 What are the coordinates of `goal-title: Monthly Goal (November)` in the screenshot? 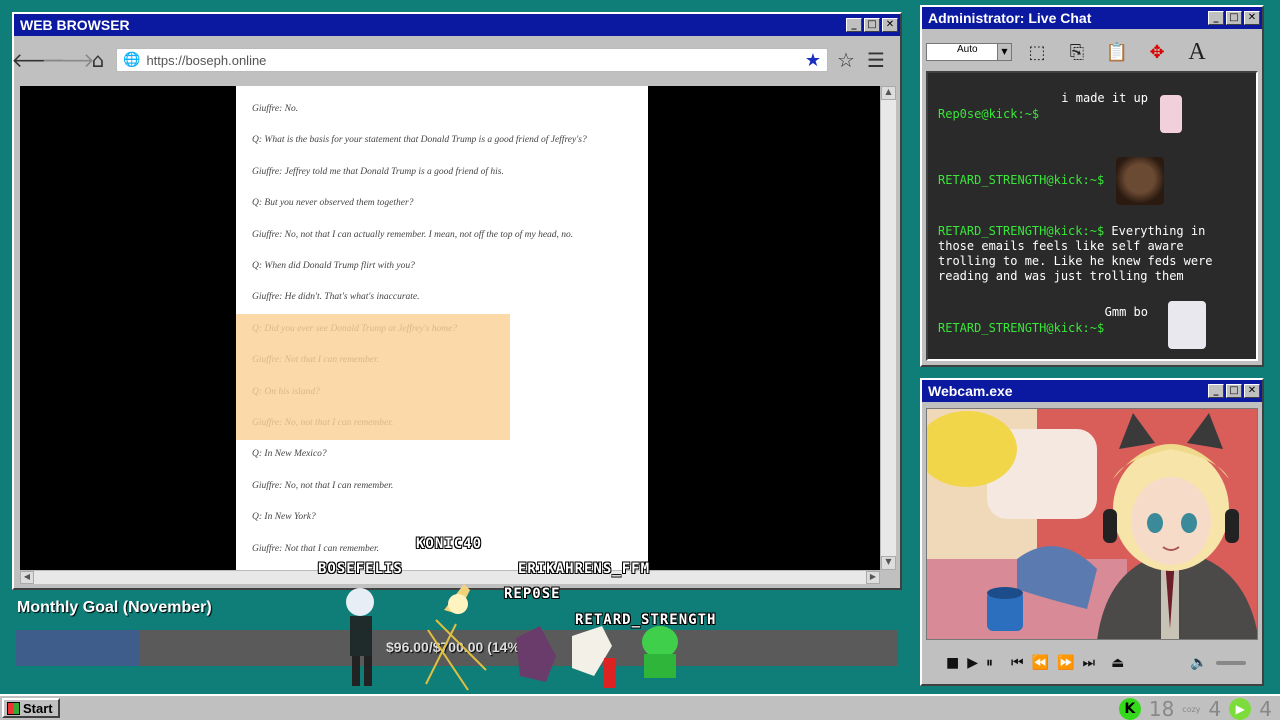 It's located at (114, 607).